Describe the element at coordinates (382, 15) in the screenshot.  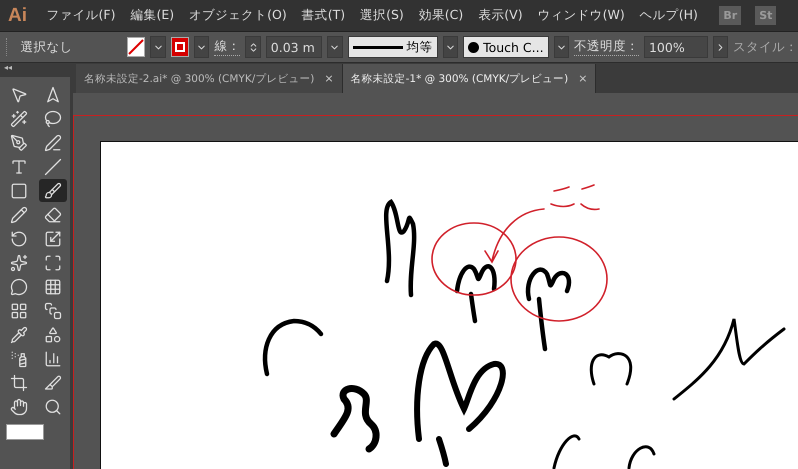
I see `menu-item: 選択(S)` at that location.